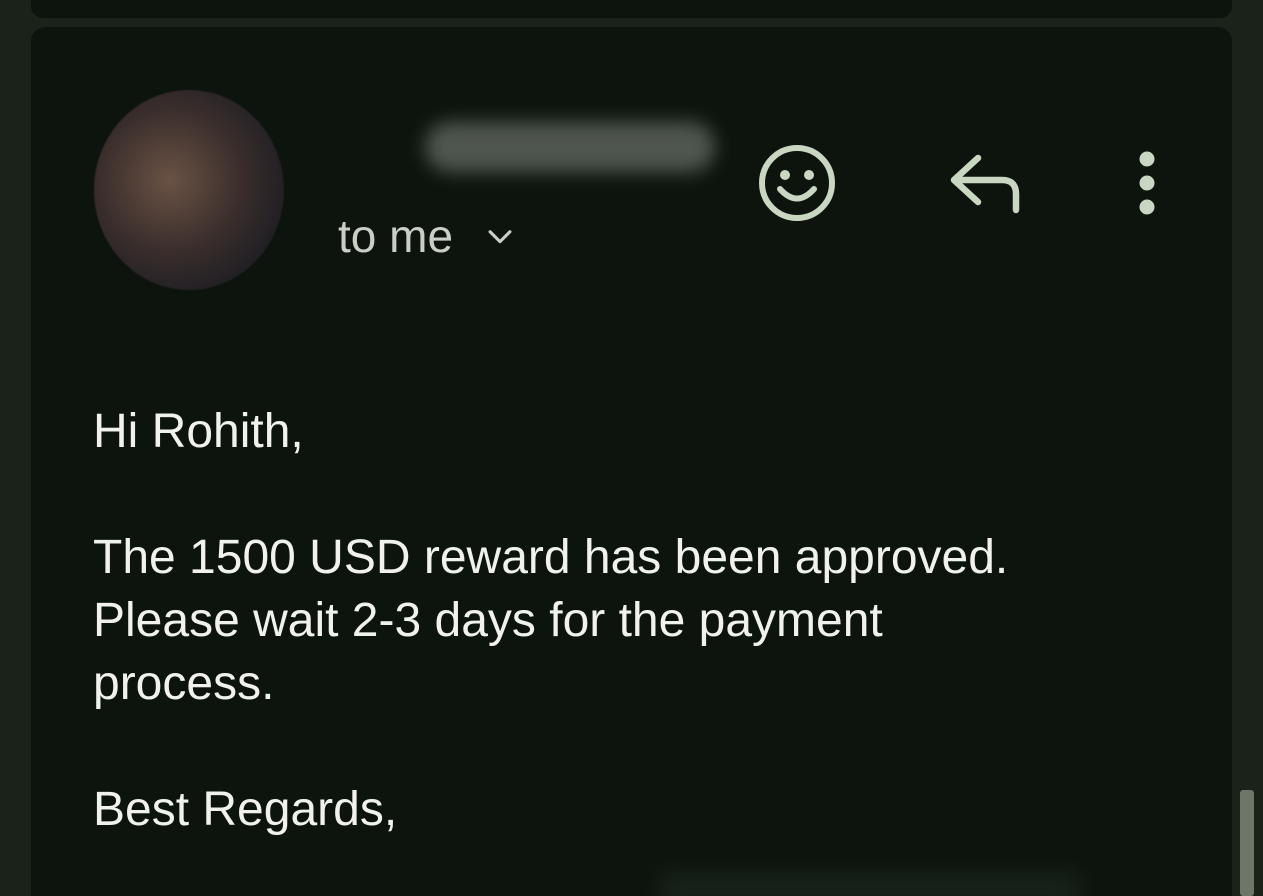 This screenshot has width=1263, height=896. I want to click on add-reaction-button, so click(797, 183).